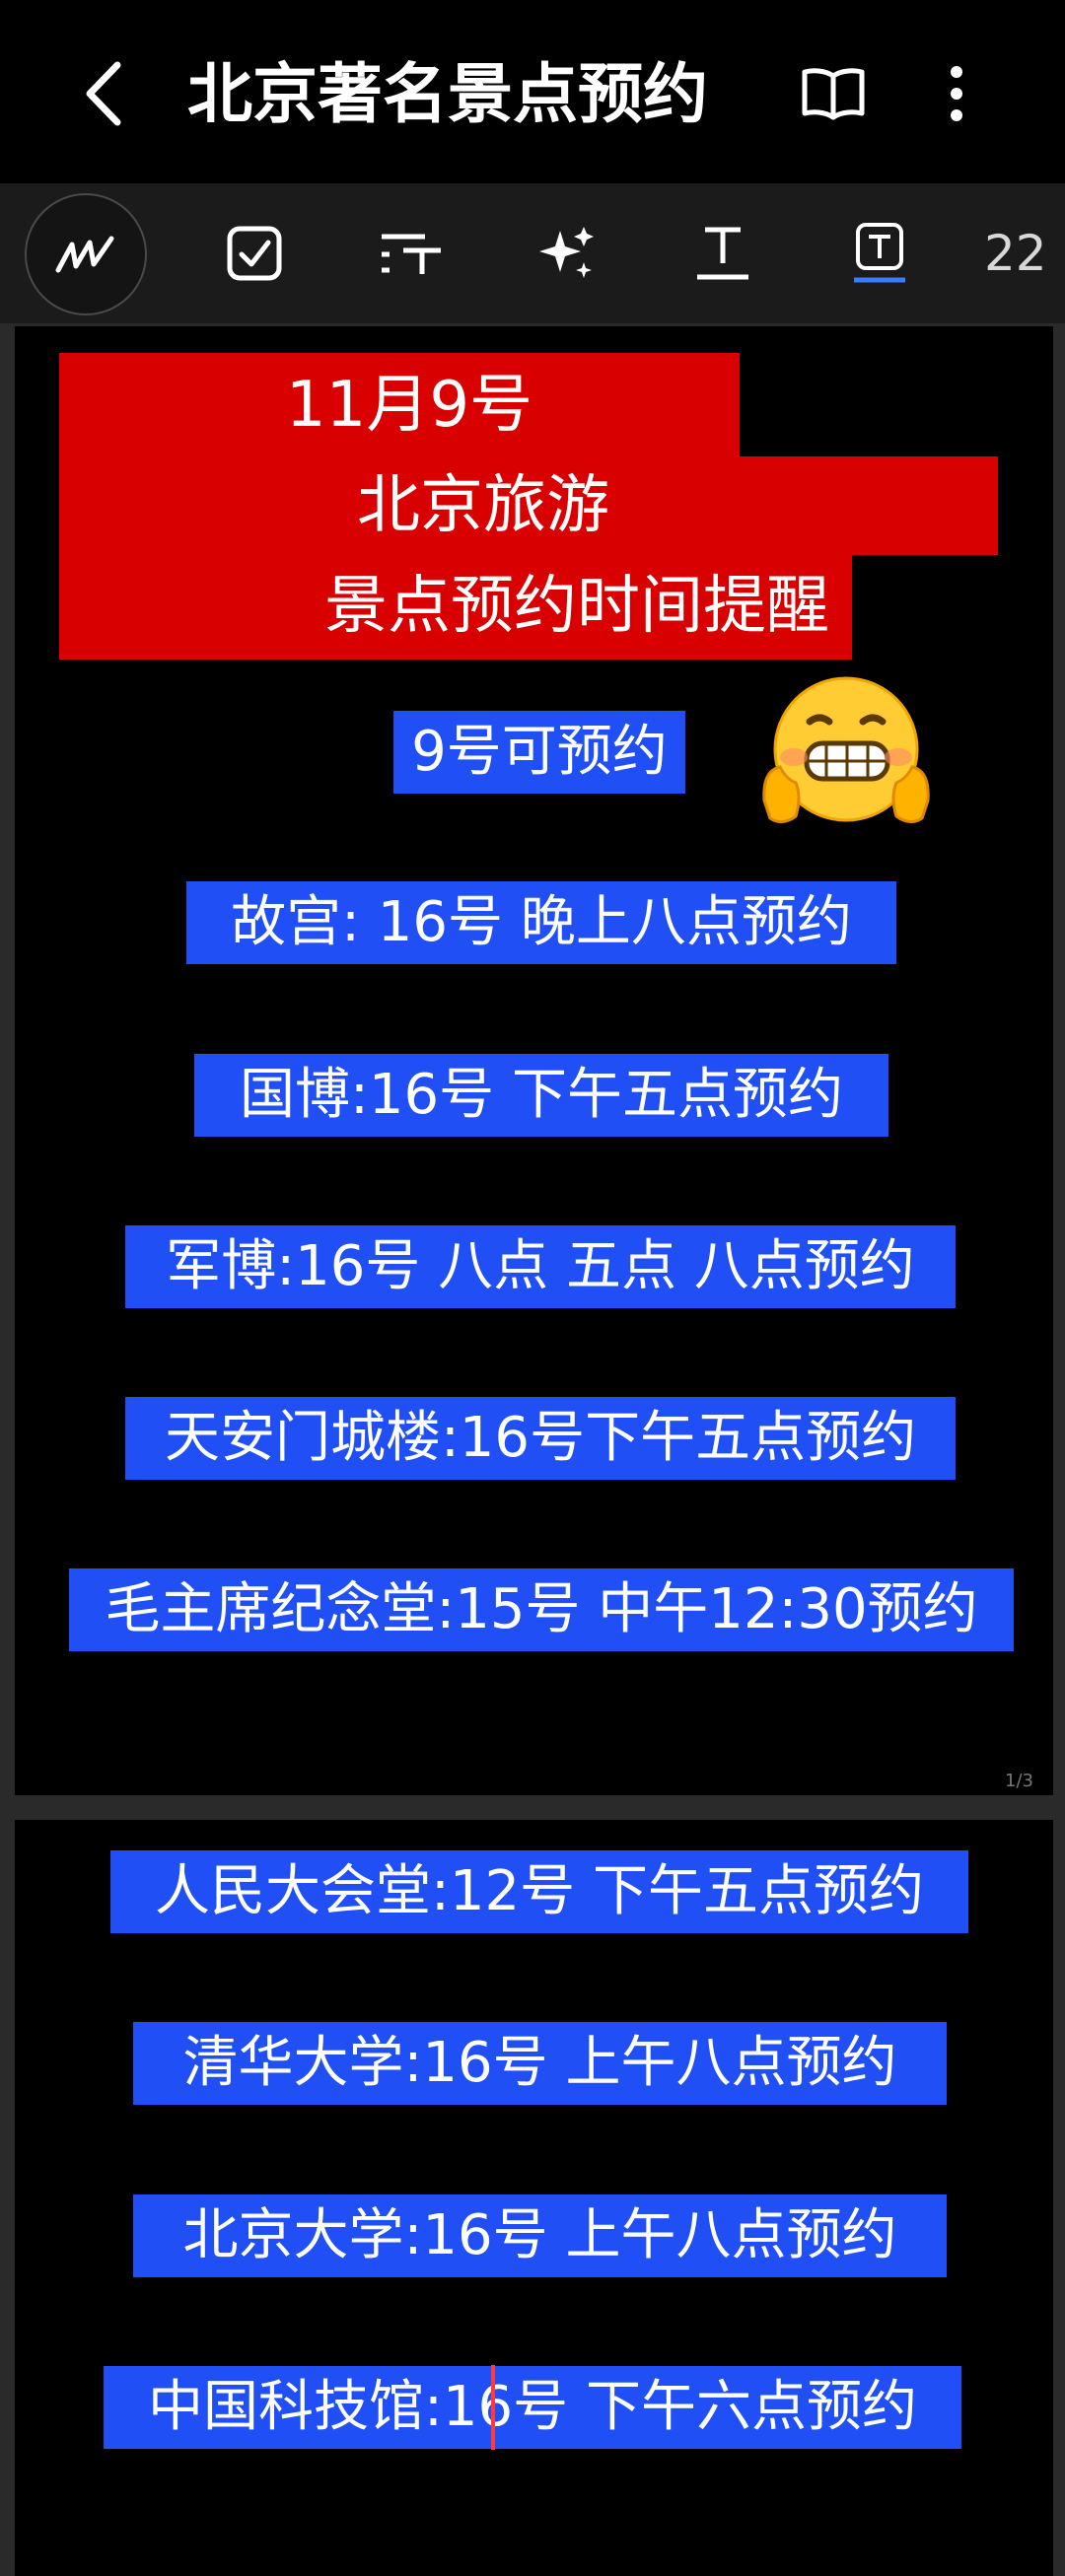 Image resolution: width=1065 pixels, height=2576 pixels. Describe the element at coordinates (541, 1096) in the screenshot. I see `schedule-line: 国博:16号 下午五点预约` at that location.